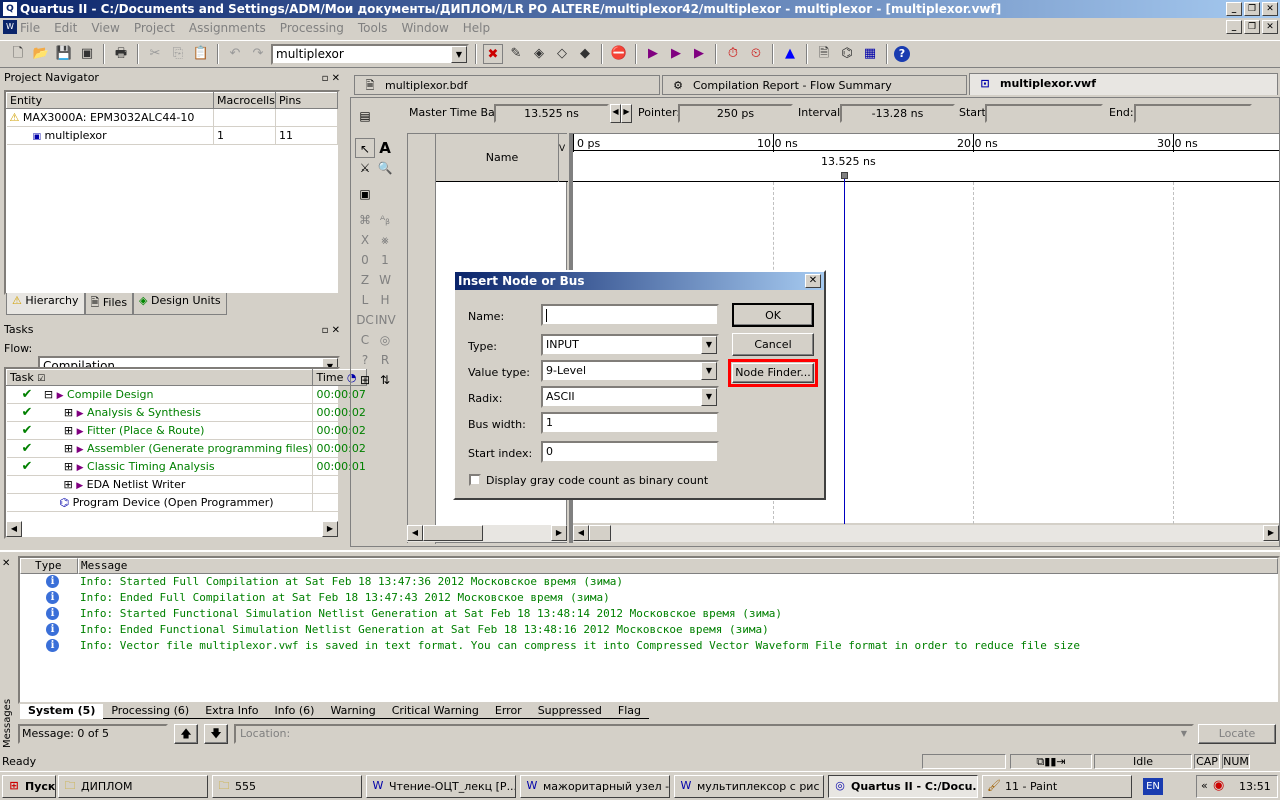 Image resolution: width=1280 pixels, height=800 pixels. I want to click on weak-unknown-icon: W, so click(385, 280).